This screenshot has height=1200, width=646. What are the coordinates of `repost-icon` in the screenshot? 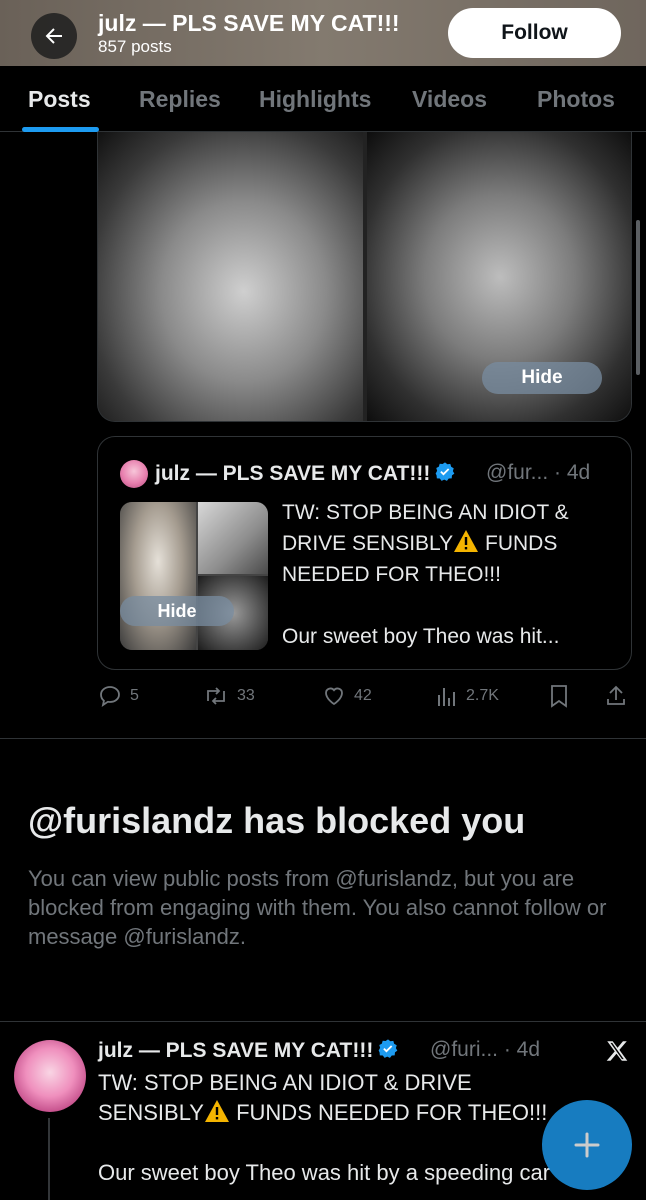 It's located at (216, 696).